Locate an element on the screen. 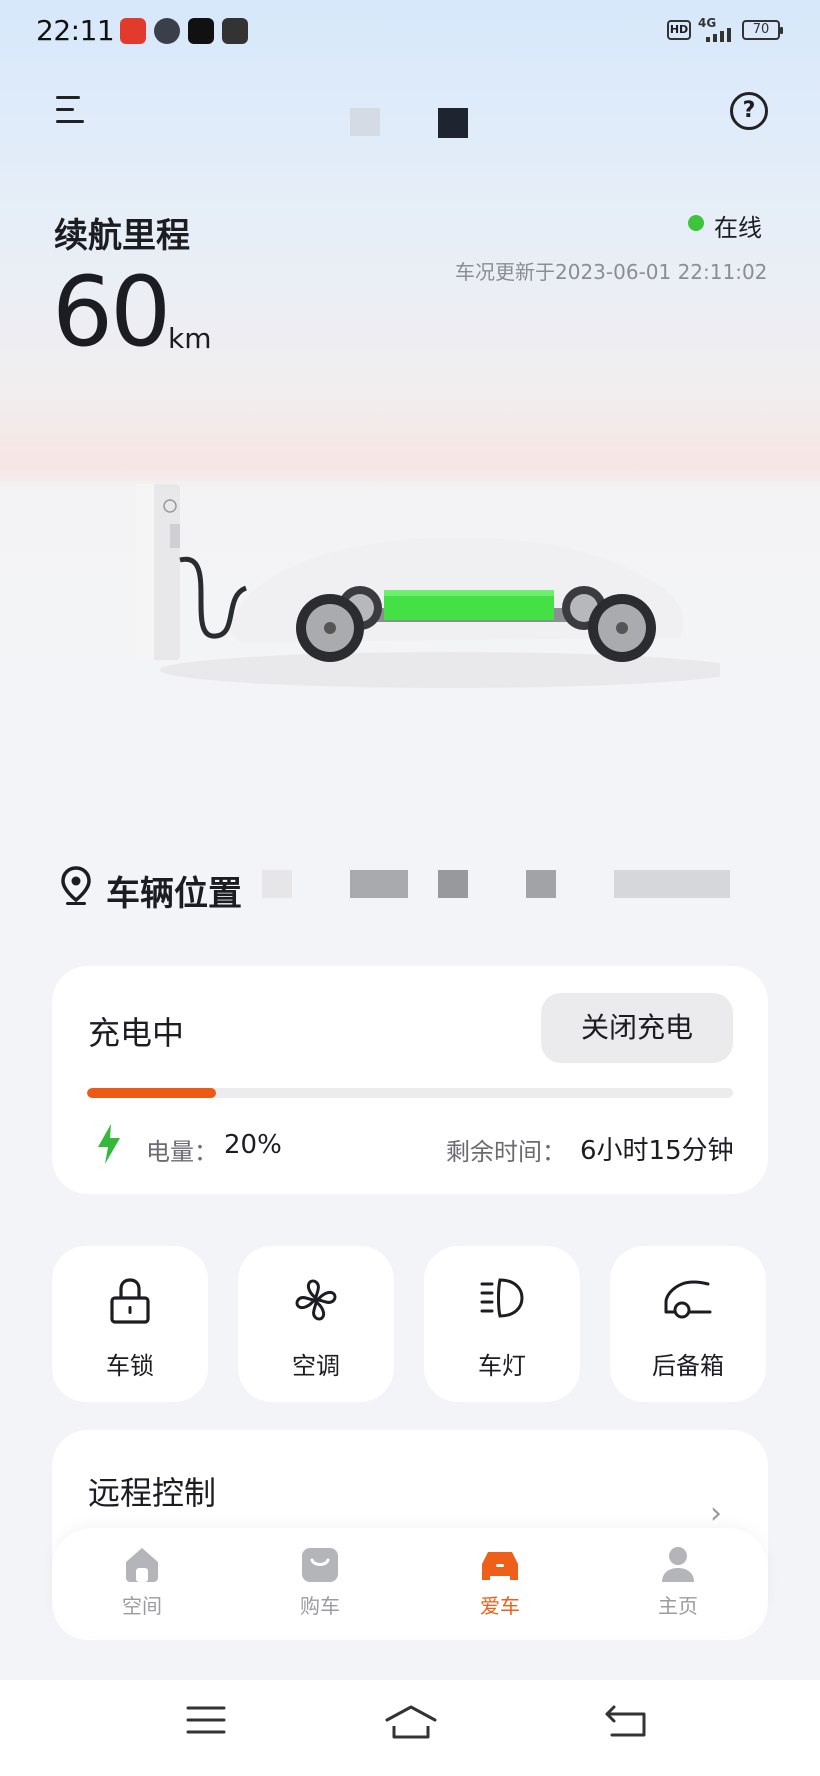 This screenshot has height=1776, width=820. vehicle-location-label: 车辆位置 is located at coordinates (174, 890).